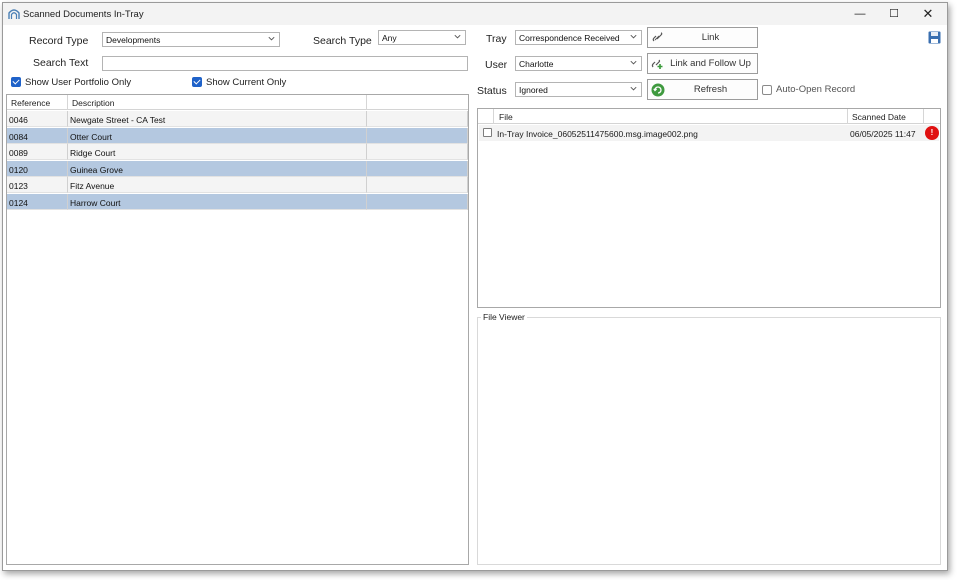  I want to click on status-value: Ignored, so click(533, 90).